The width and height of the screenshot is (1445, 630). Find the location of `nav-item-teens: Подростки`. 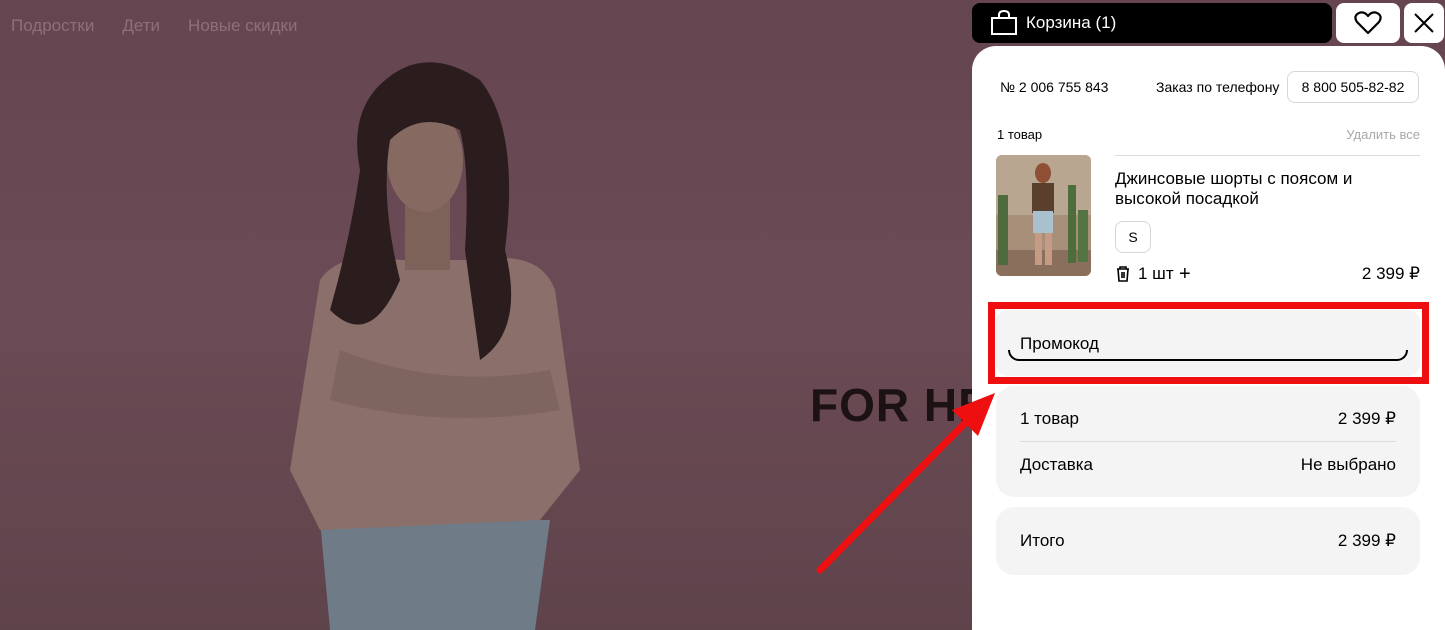

nav-item-teens: Подростки is located at coordinates (52, 26).